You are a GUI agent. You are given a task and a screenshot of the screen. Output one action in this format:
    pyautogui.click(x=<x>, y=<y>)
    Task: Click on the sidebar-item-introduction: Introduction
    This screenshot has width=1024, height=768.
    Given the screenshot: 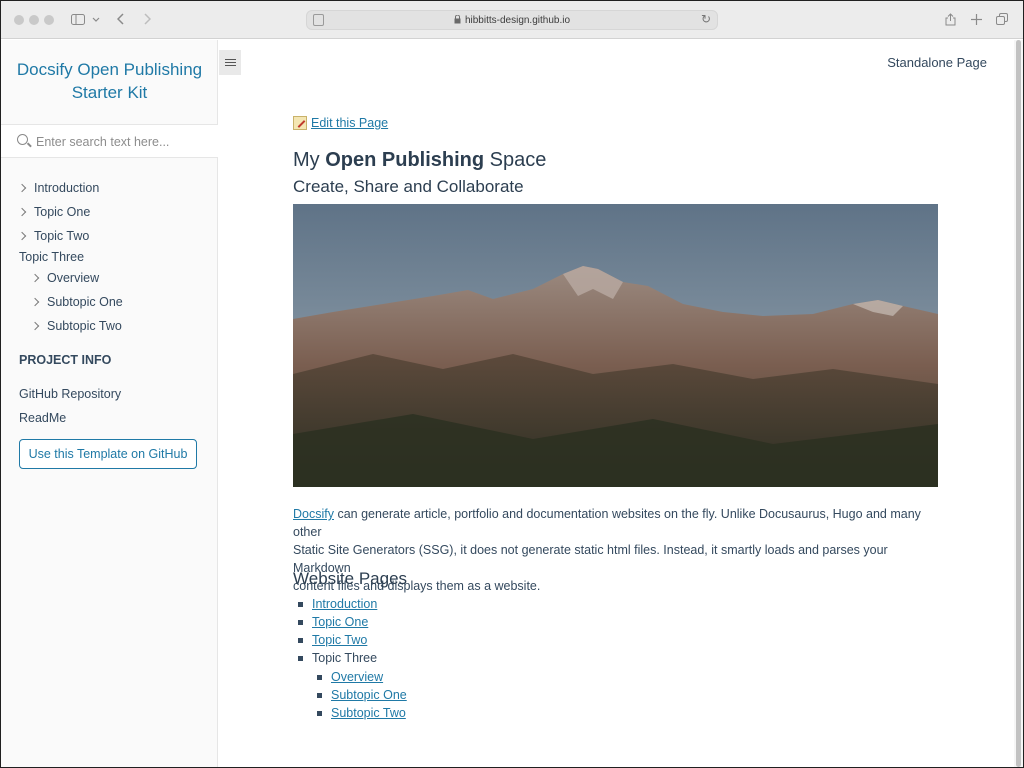 What is the action you would take?
    pyautogui.click(x=58, y=188)
    